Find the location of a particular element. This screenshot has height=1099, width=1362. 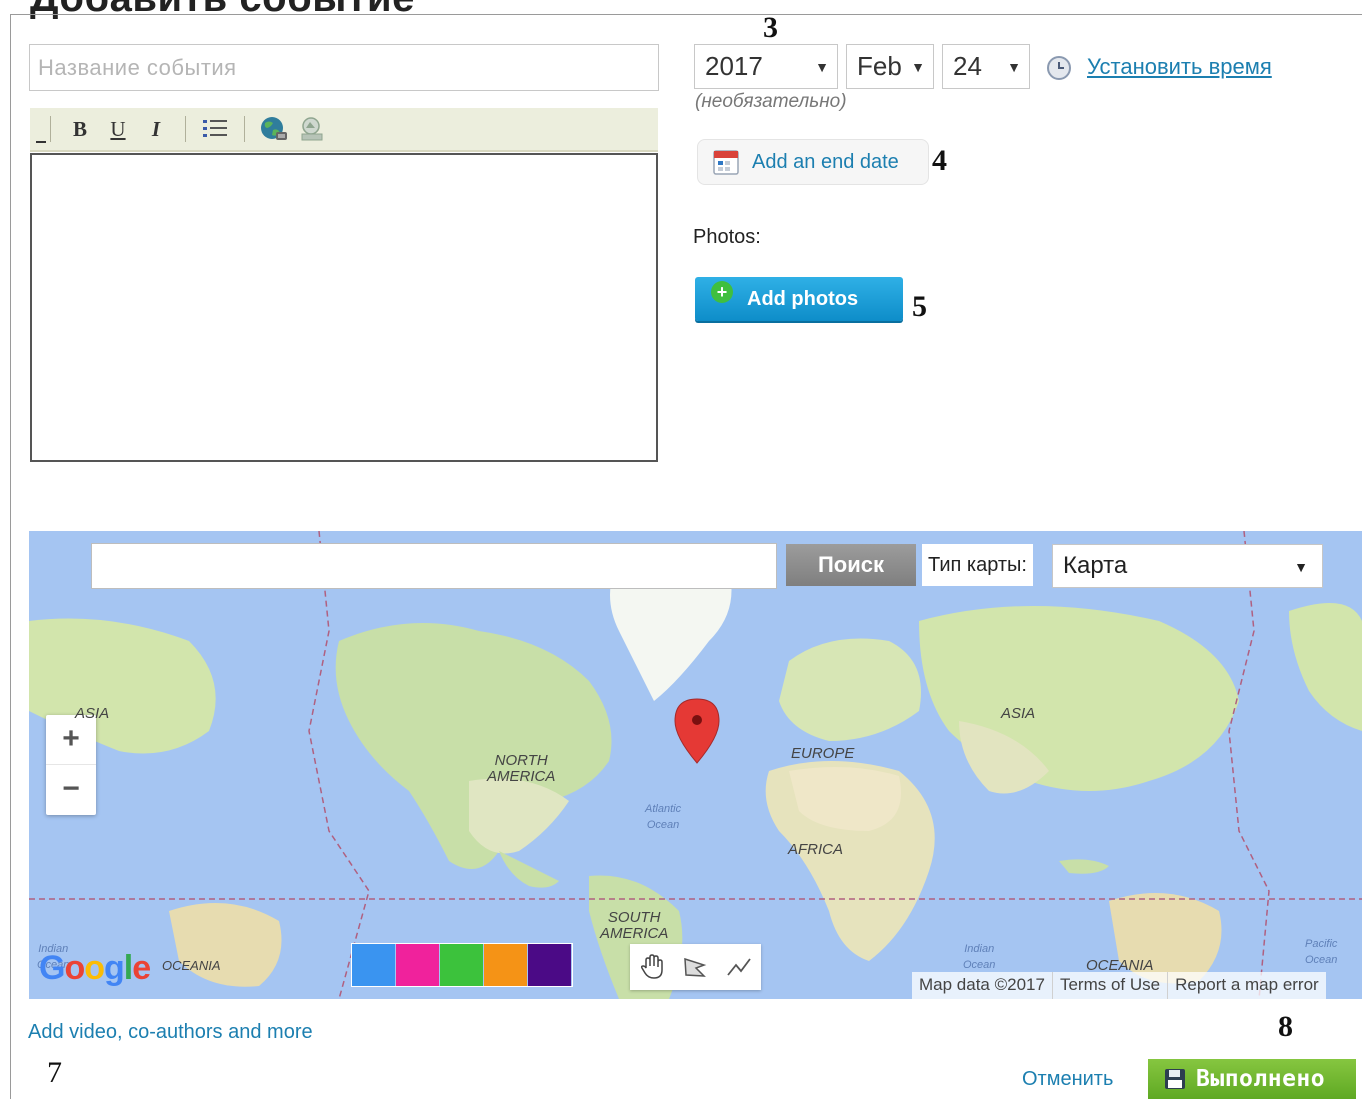

map-type-label: Тип карты: is located at coordinates (977, 565).